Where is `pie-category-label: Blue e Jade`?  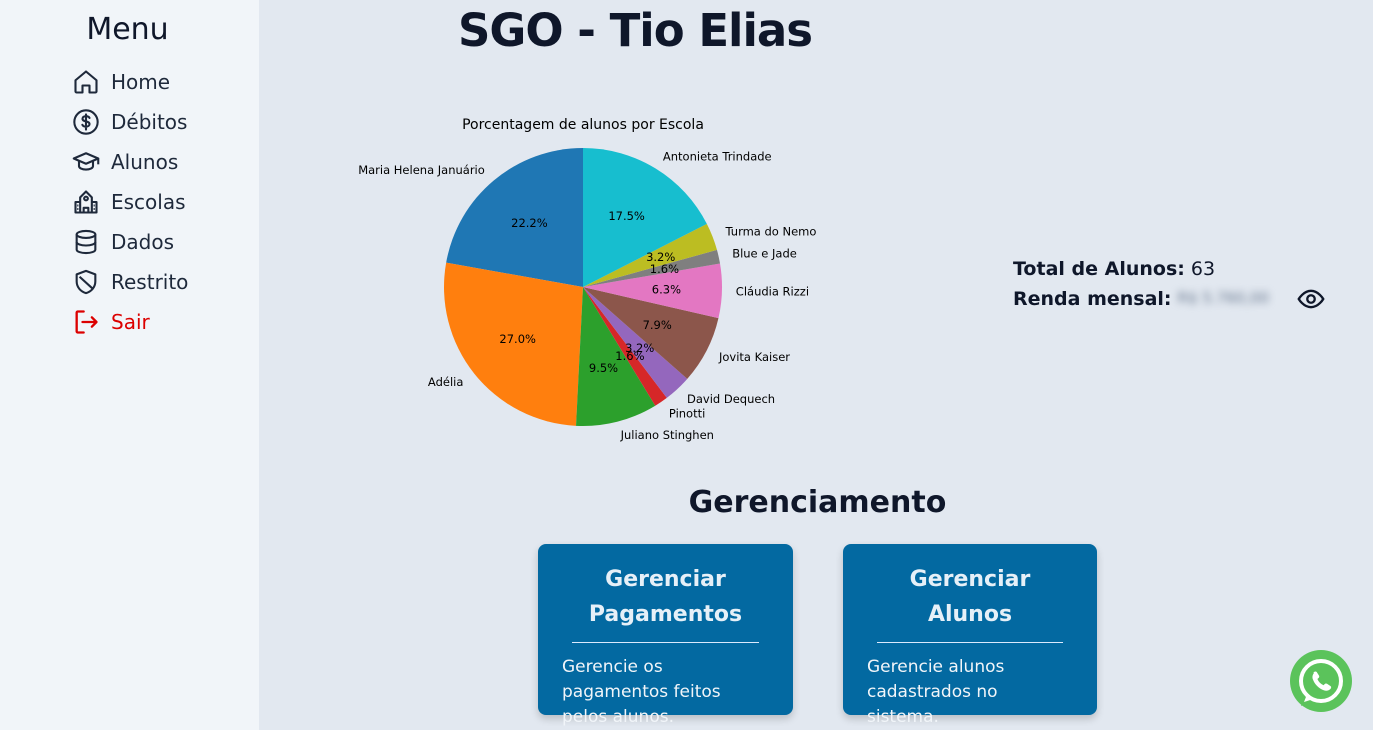 pie-category-label: Blue e Jade is located at coordinates (764, 254).